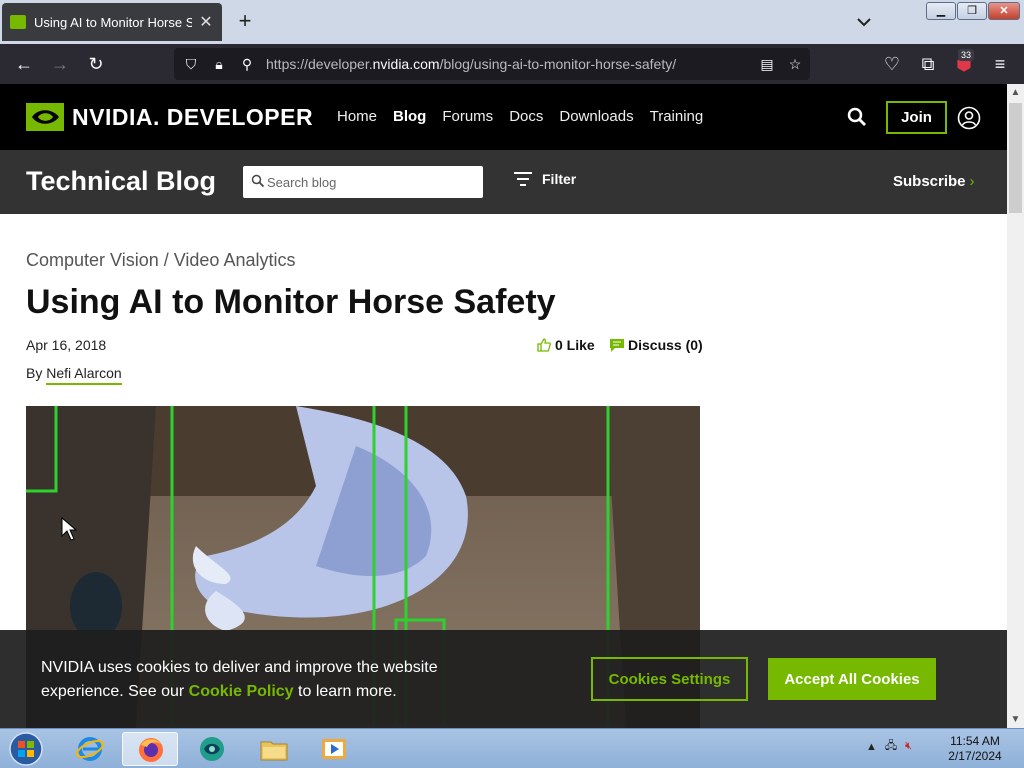 This screenshot has height=768, width=1024. I want to click on taskbar-app, so click(212, 749).